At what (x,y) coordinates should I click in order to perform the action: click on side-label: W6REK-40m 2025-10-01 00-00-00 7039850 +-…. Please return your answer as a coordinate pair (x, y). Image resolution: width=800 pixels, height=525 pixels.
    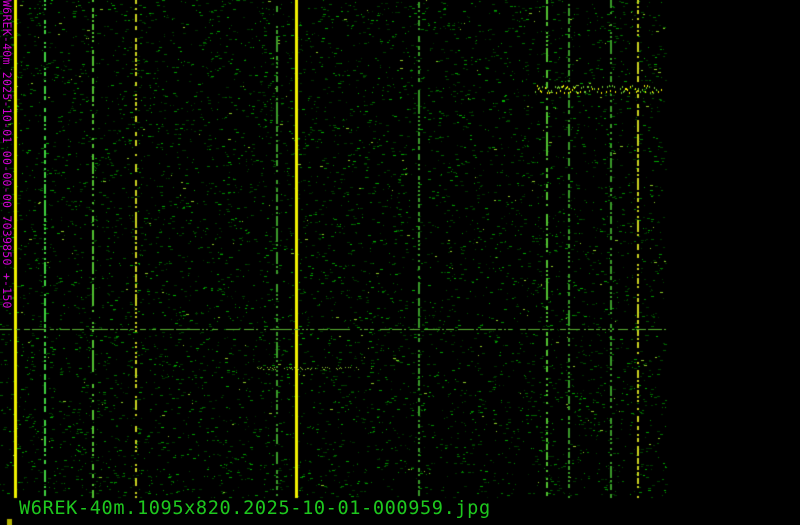
    Looking at the image, I should click on (7, 190).